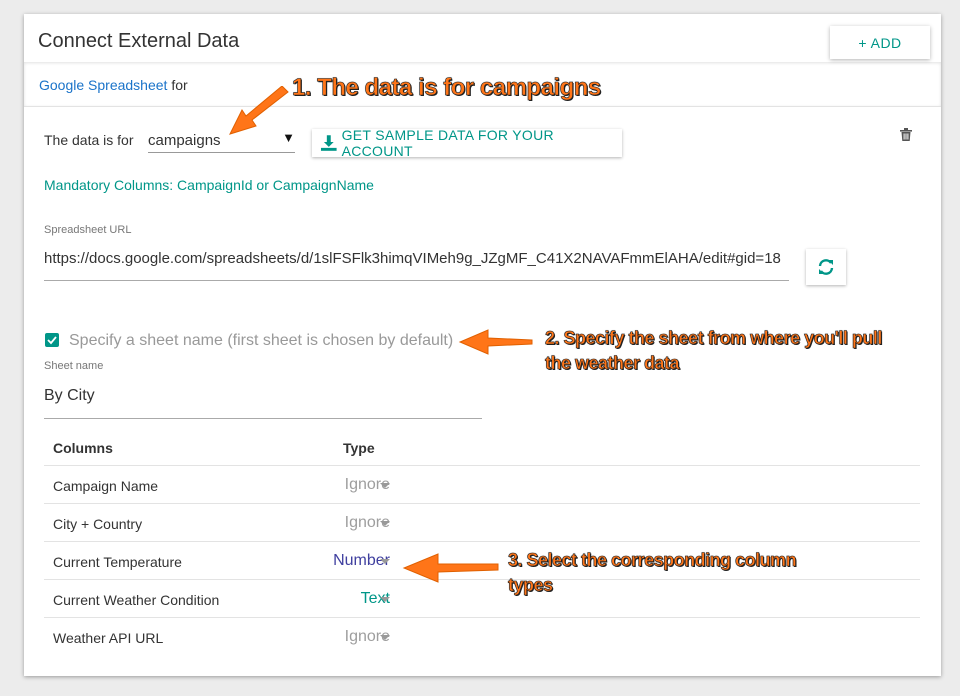 This screenshot has width=960, height=696. Describe the element at coordinates (263, 400) in the screenshot. I see `sheet-name-input: By City` at that location.